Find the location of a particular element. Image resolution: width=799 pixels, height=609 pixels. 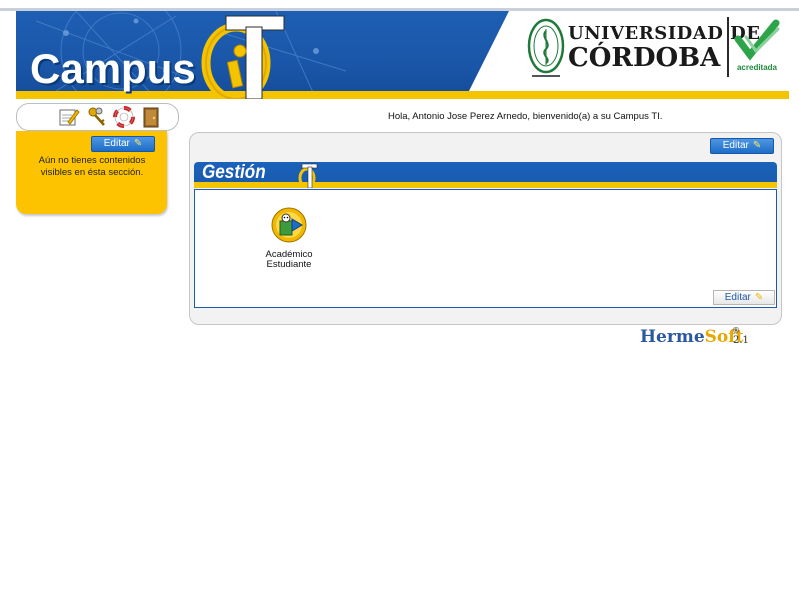

university-seal-icon is located at coordinates (546, 47).